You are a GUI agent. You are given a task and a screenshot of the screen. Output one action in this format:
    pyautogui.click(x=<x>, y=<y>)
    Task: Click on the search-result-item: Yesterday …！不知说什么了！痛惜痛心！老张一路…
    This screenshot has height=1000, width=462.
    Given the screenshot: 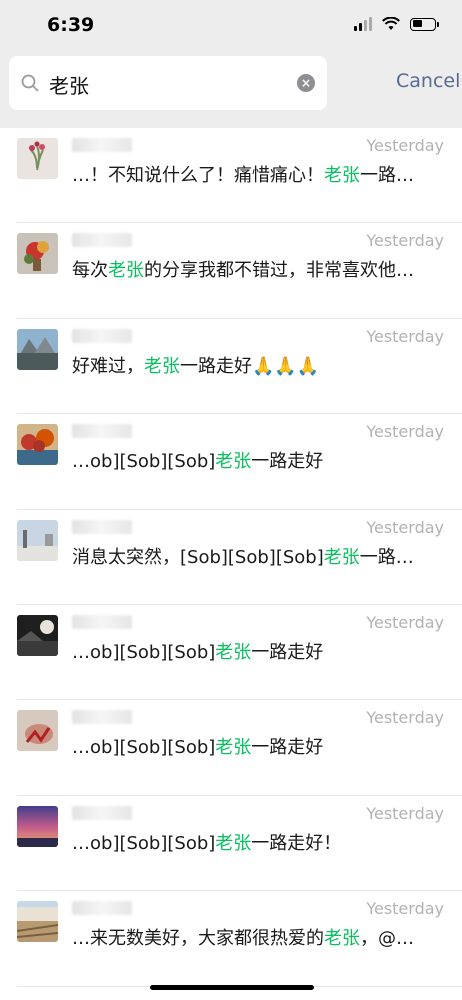 What is the action you would take?
    pyautogui.click(x=231, y=176)
    